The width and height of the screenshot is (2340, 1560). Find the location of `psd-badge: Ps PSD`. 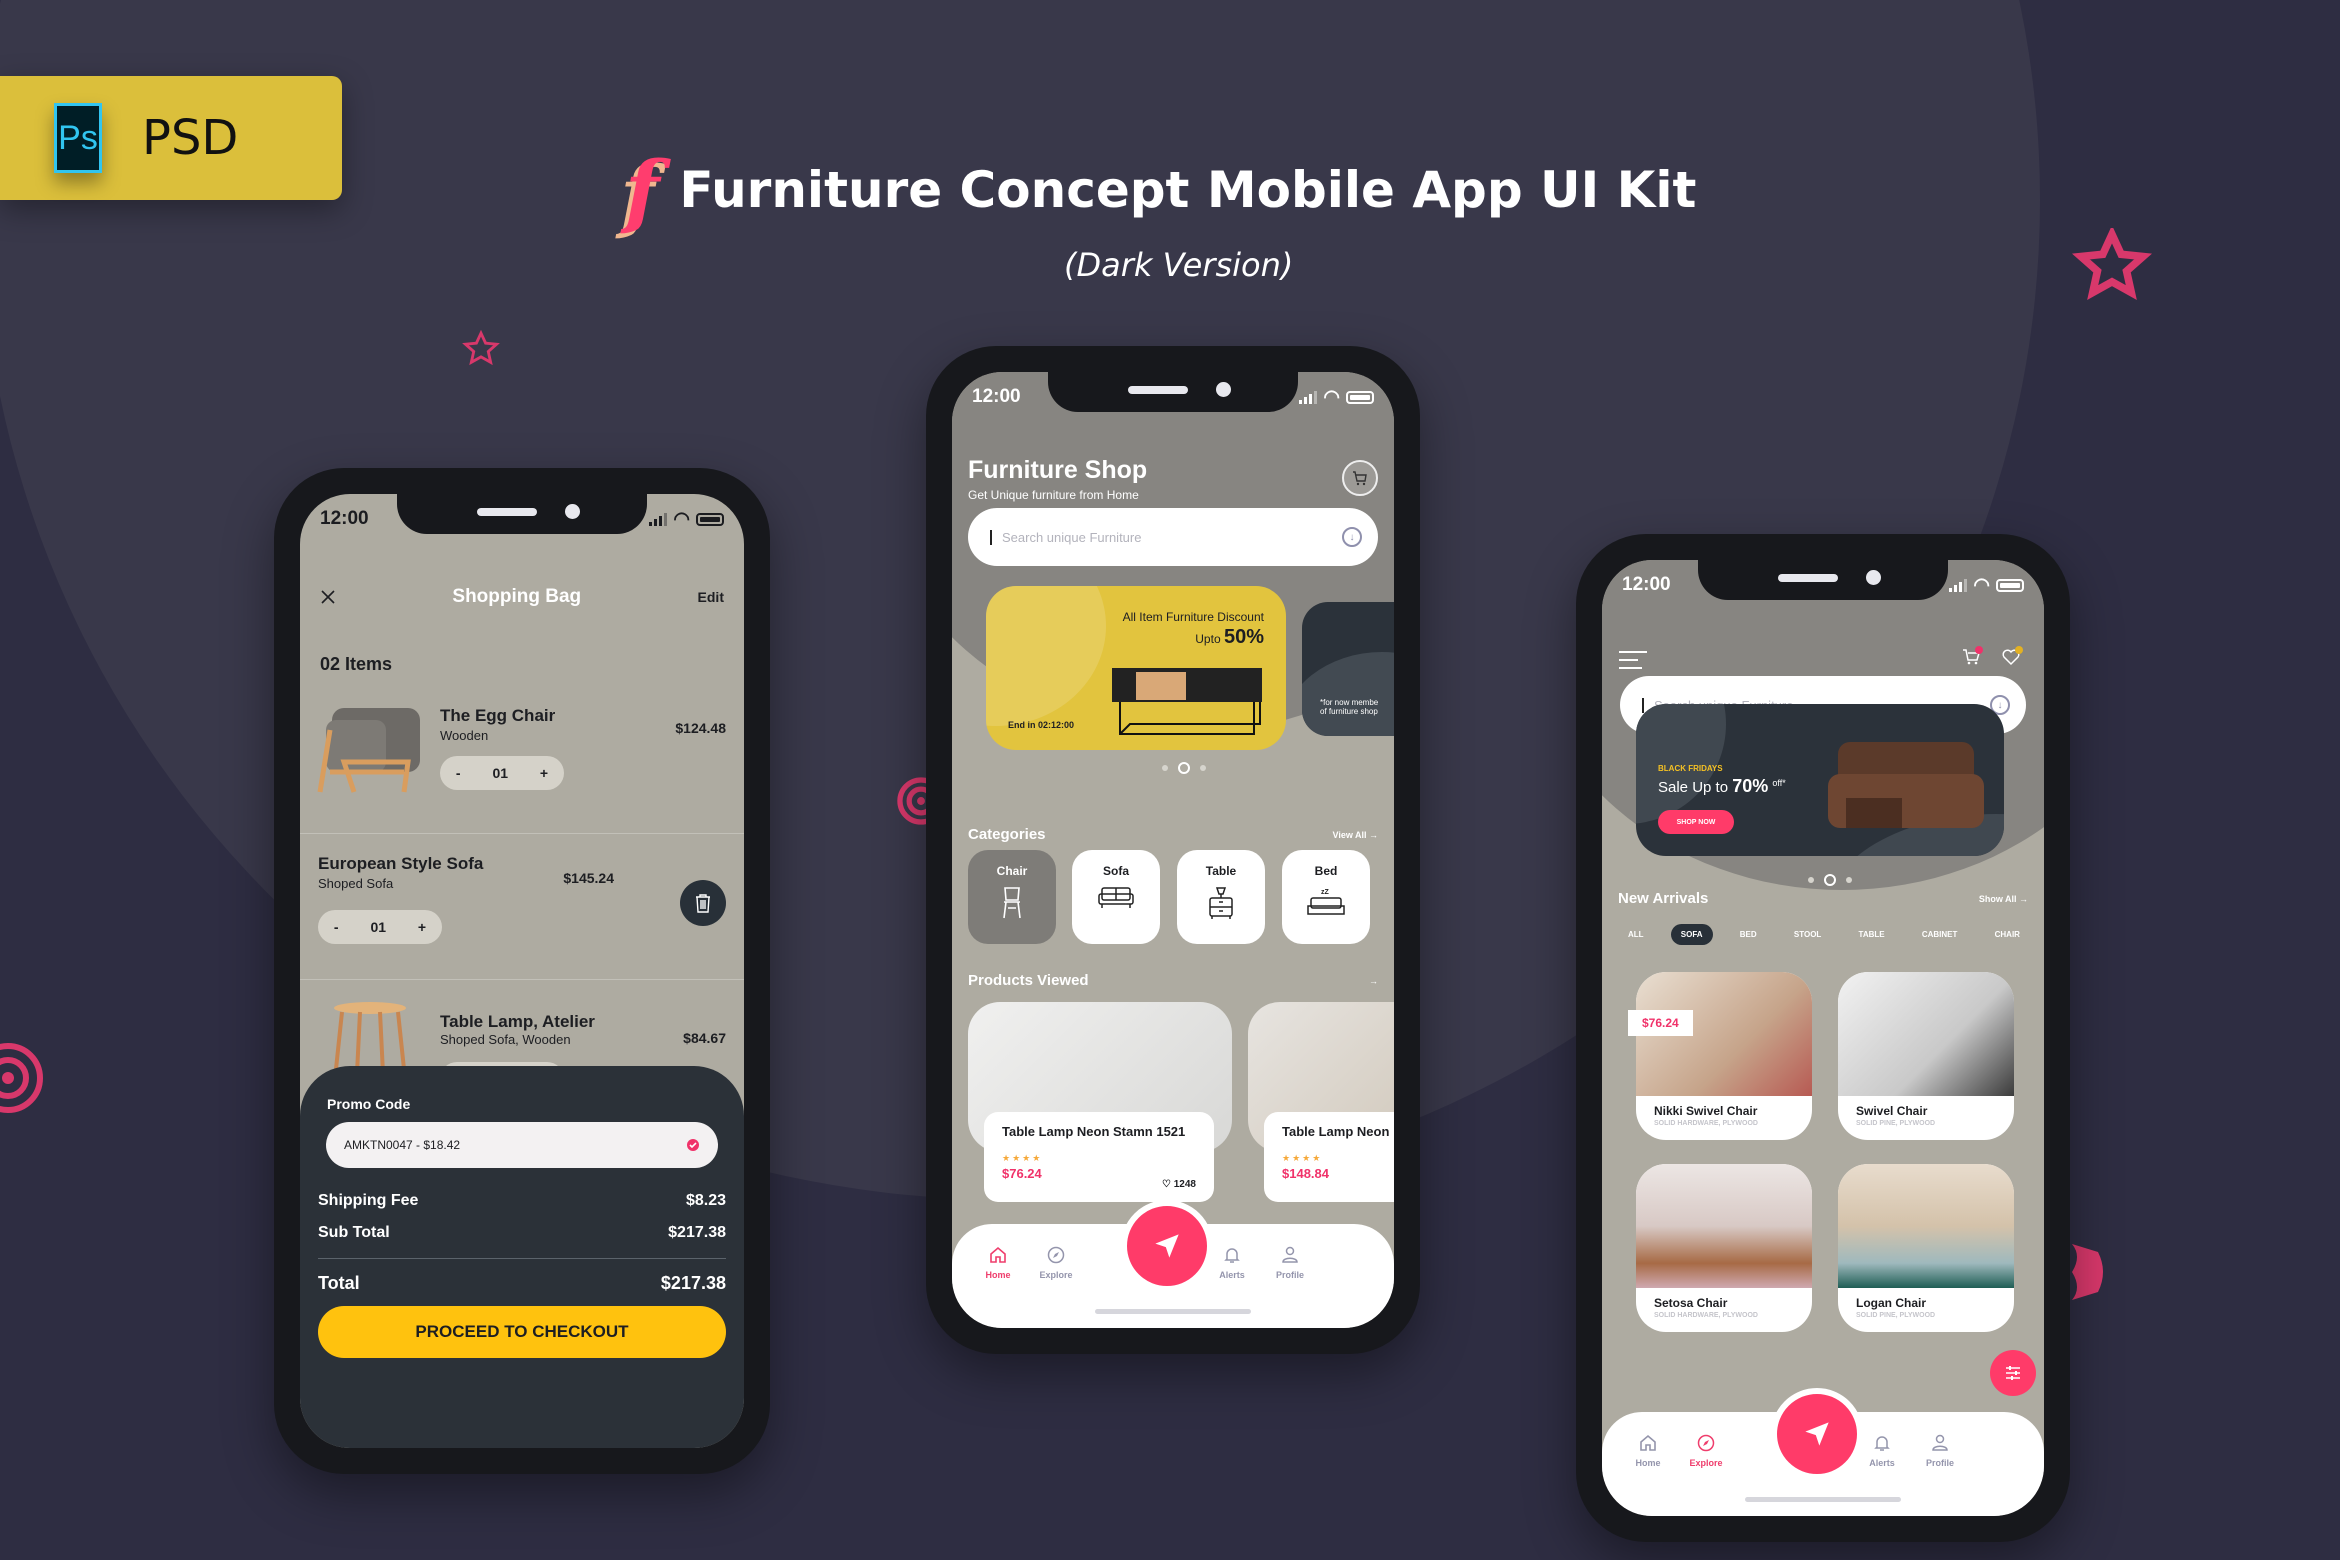

psd-badge: Ps PSD is located at coordinates (171, 138).